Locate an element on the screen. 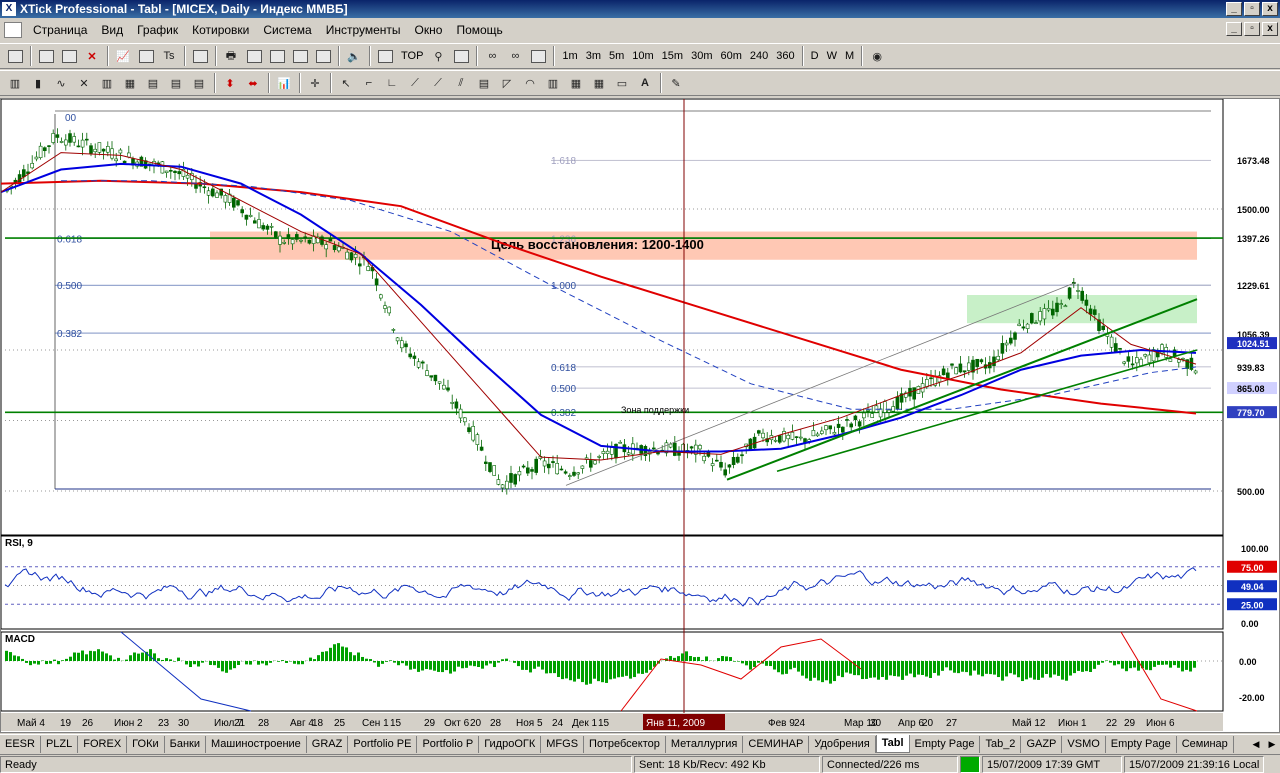 Image resolution: width=1280 pixels, height=773 pixels. tab-hydroogk: ГидроОГК is located at coordinates (510, 744).